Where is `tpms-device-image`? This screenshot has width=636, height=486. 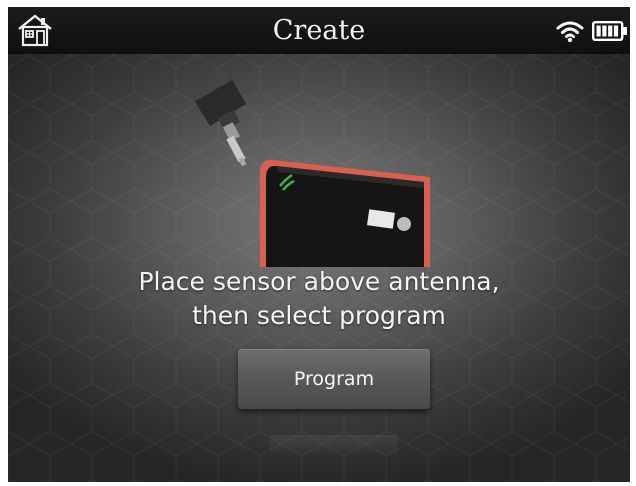
tpms-device-image is located at coordinates (345, 213).